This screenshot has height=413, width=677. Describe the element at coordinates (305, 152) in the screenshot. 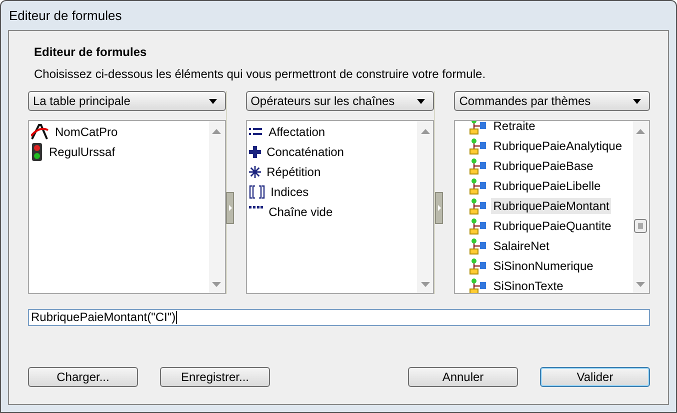

I see `list-item: Concaténation` at that location.